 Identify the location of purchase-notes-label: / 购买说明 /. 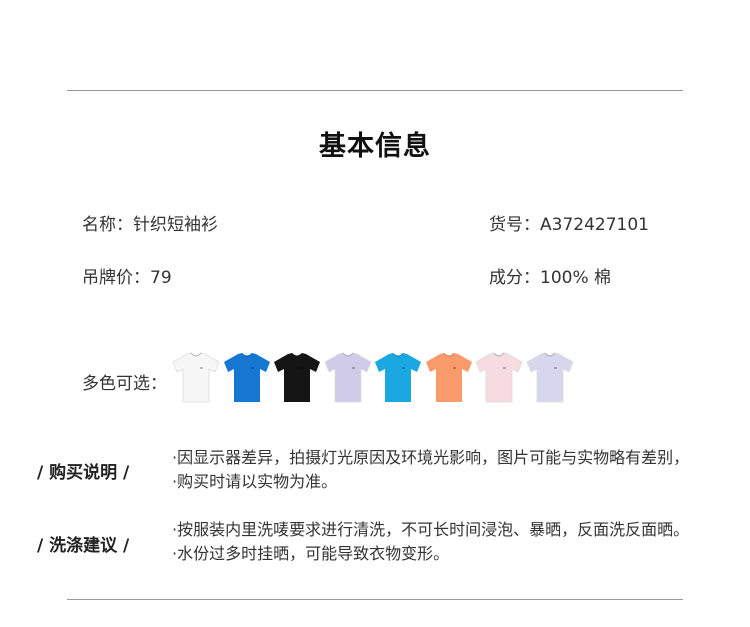
(83, 473).